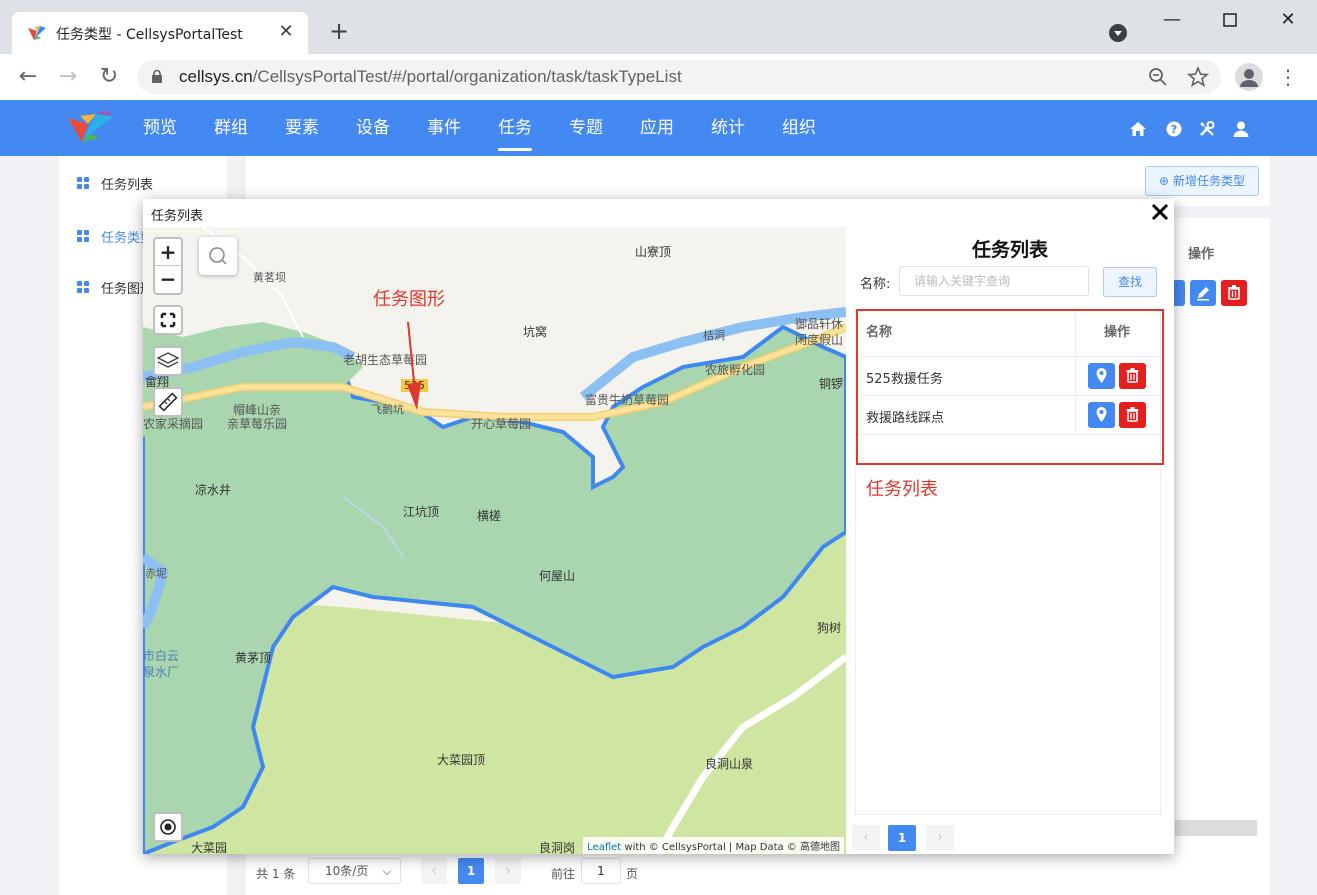  I want to click on search-icon, so click(218, 256).